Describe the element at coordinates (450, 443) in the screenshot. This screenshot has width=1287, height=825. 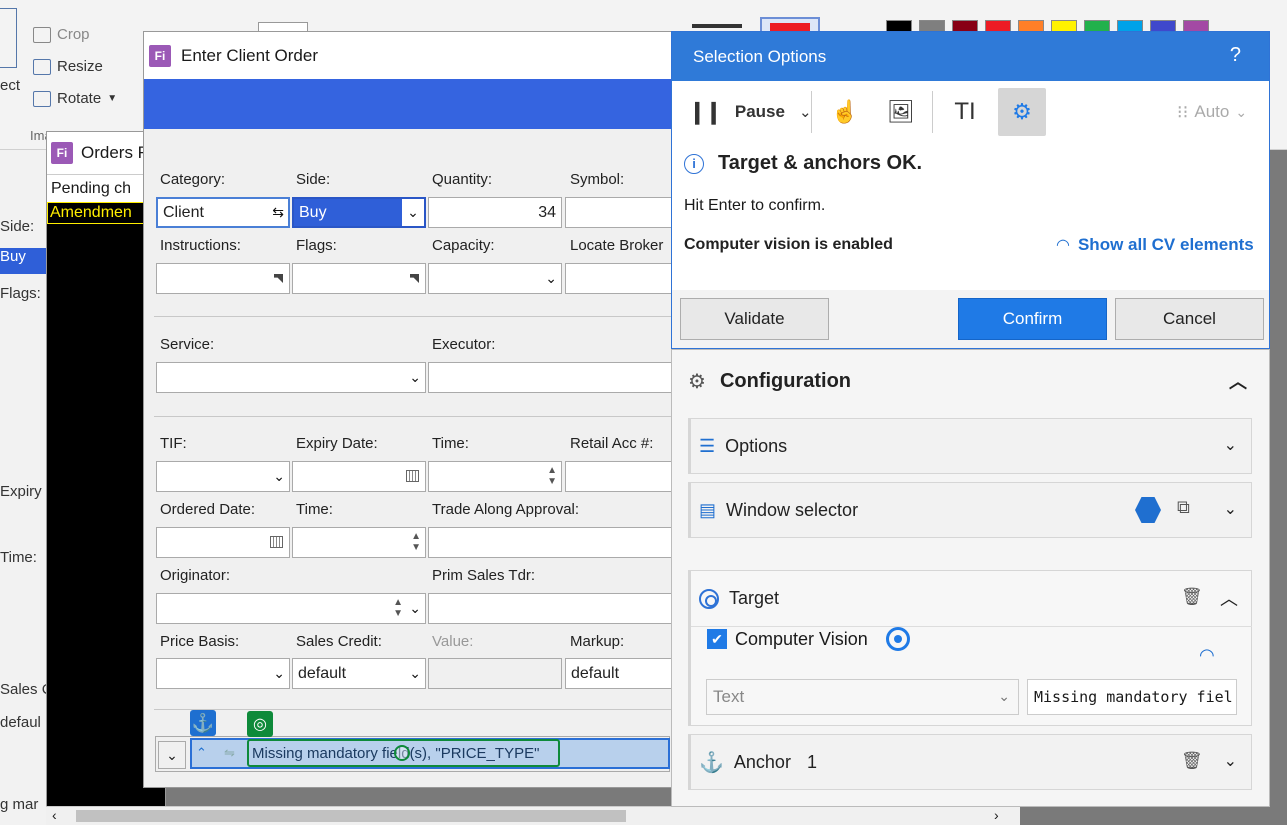
I see `time-label: Time:` at that location.